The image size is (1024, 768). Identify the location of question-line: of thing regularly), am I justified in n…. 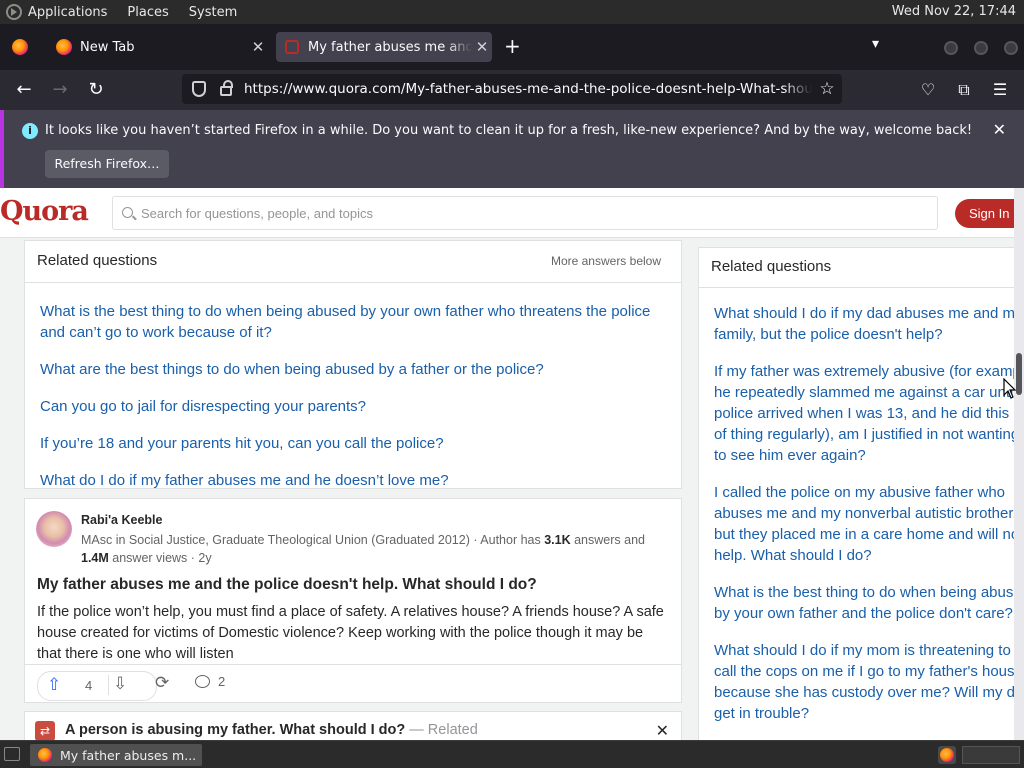
(865, 434).